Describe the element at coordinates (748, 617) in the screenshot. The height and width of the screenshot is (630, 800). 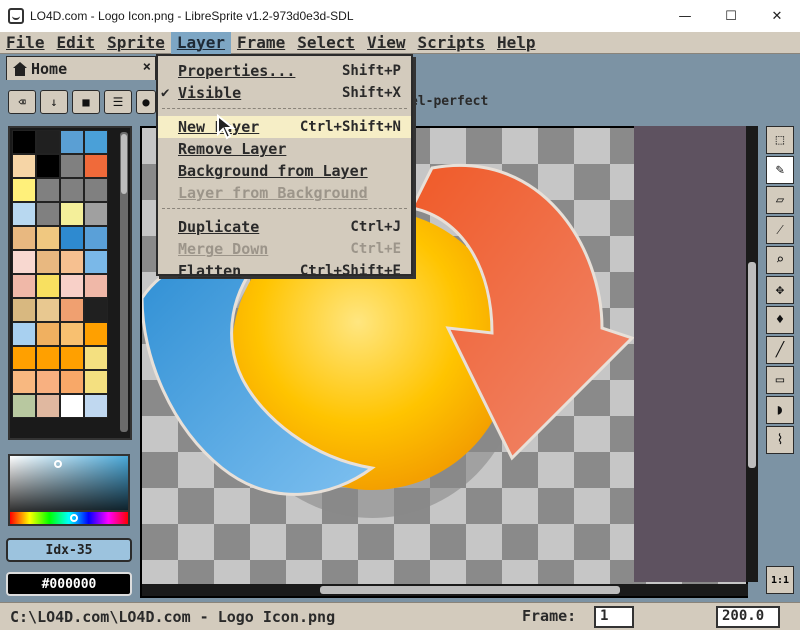
I see `zoom-input: 200.0` at that location.